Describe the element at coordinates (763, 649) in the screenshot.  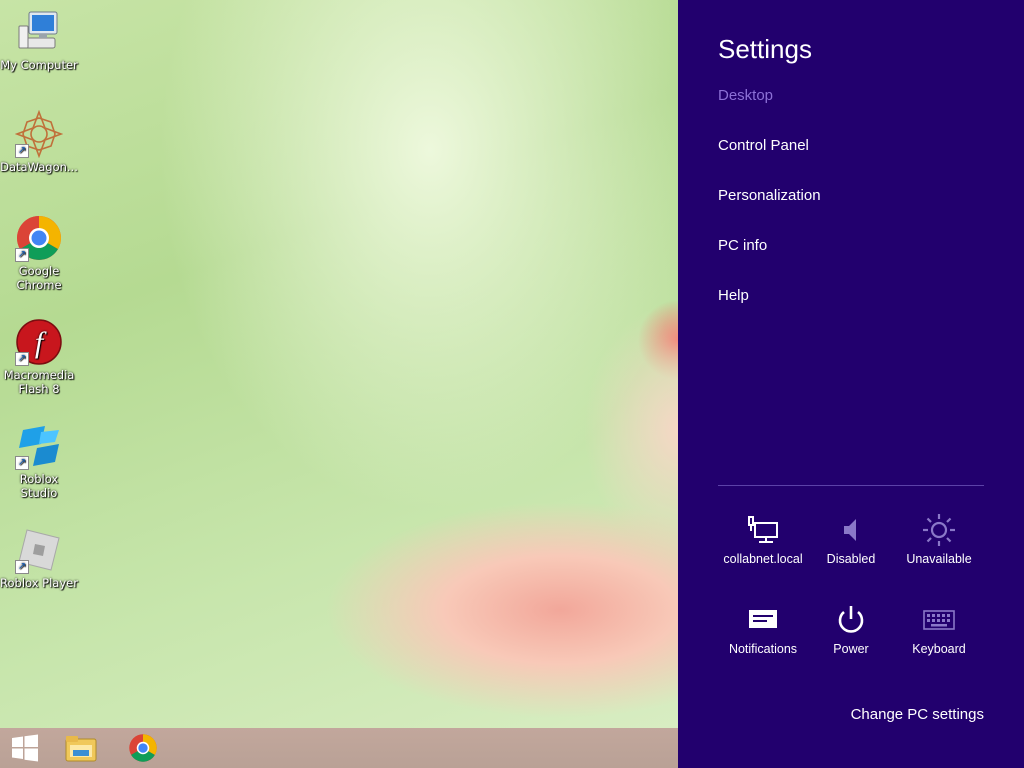
I see `notifications-tile-label: Notifications` at that location.